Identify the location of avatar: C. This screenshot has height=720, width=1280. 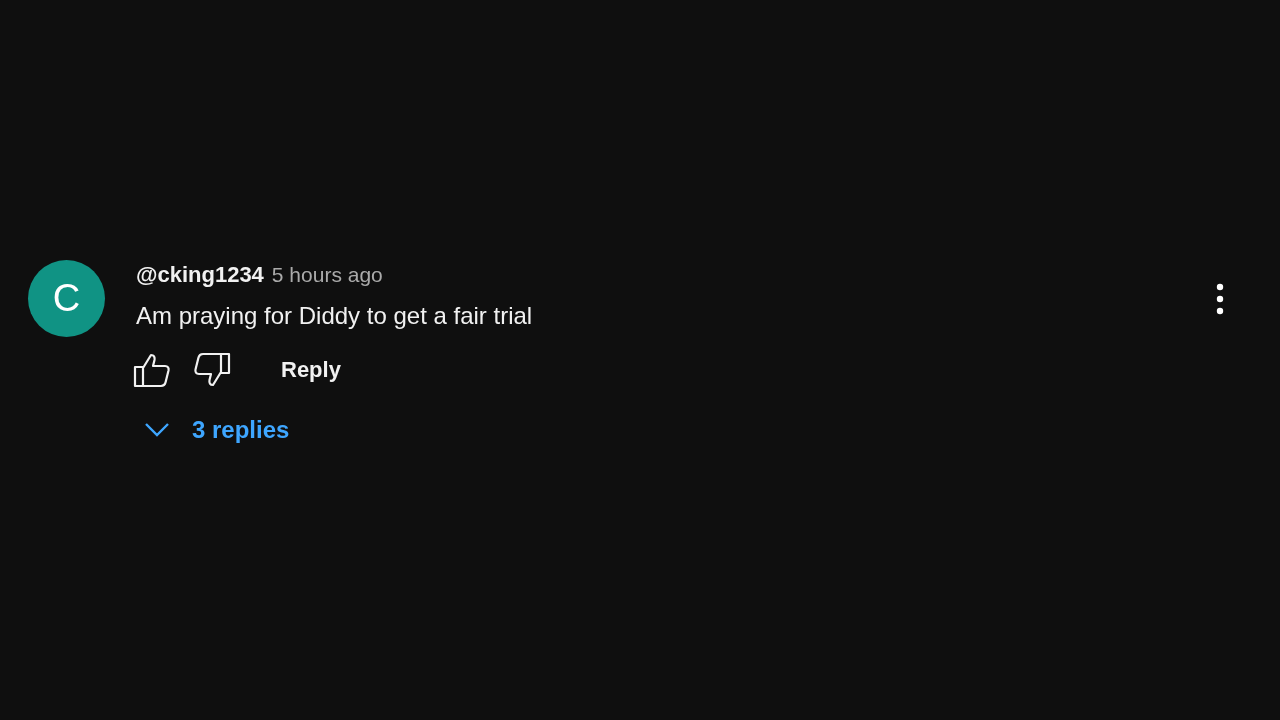
(66, 298).